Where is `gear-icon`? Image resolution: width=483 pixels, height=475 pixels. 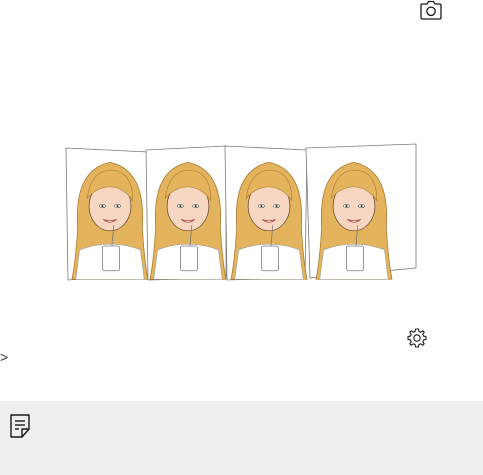
gear-icon is located at coordinates (417, 338).